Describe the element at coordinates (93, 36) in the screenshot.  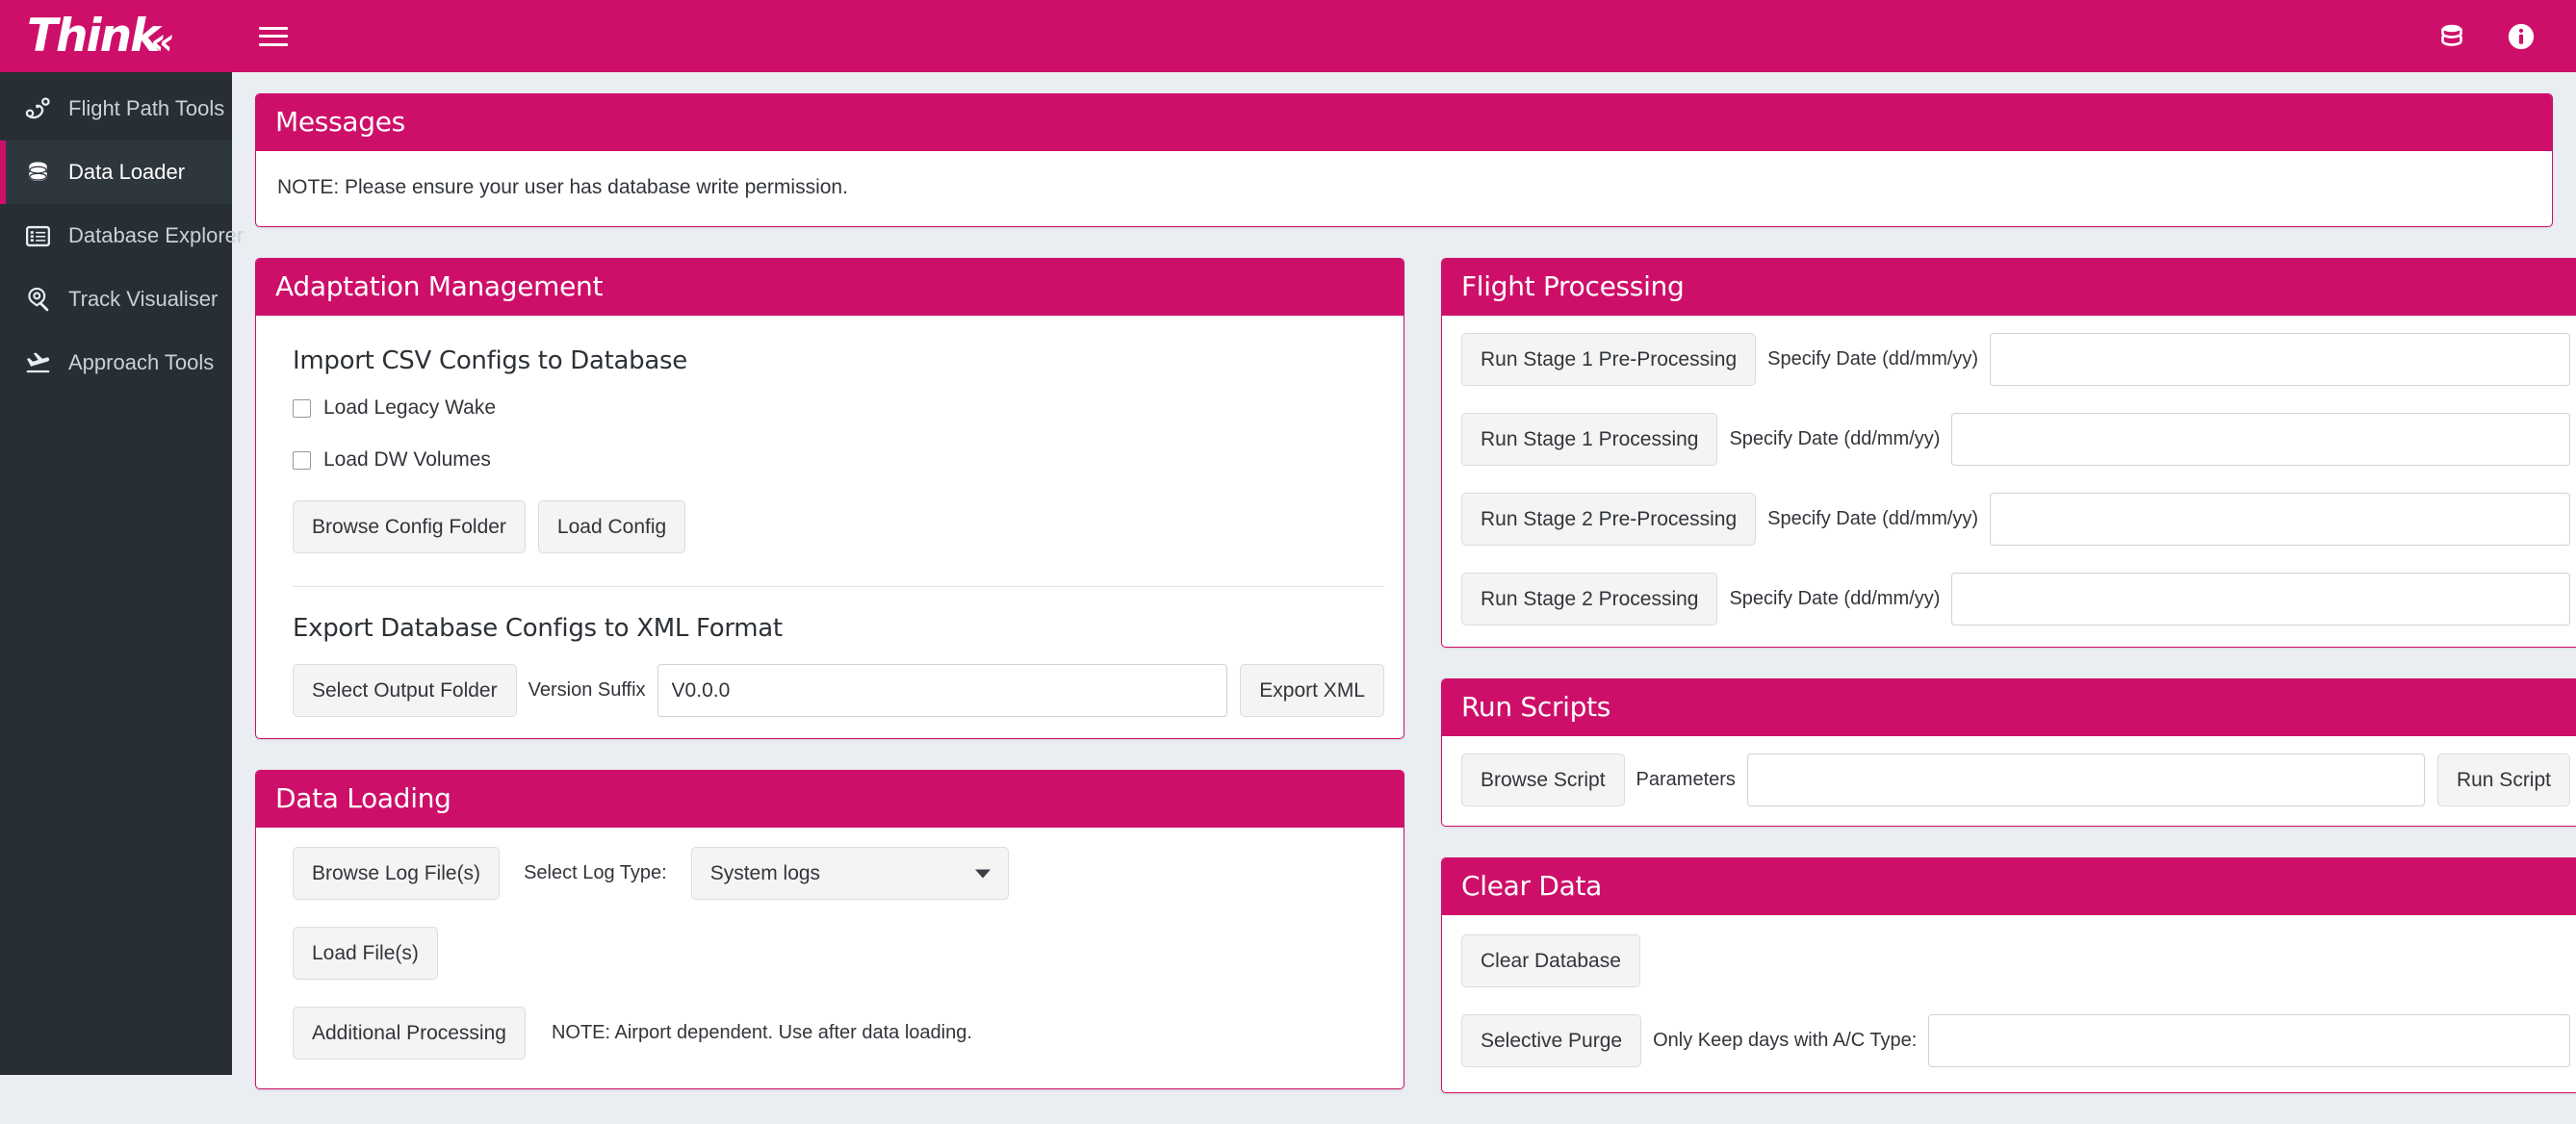
I see `logo-text: Think` at that location.